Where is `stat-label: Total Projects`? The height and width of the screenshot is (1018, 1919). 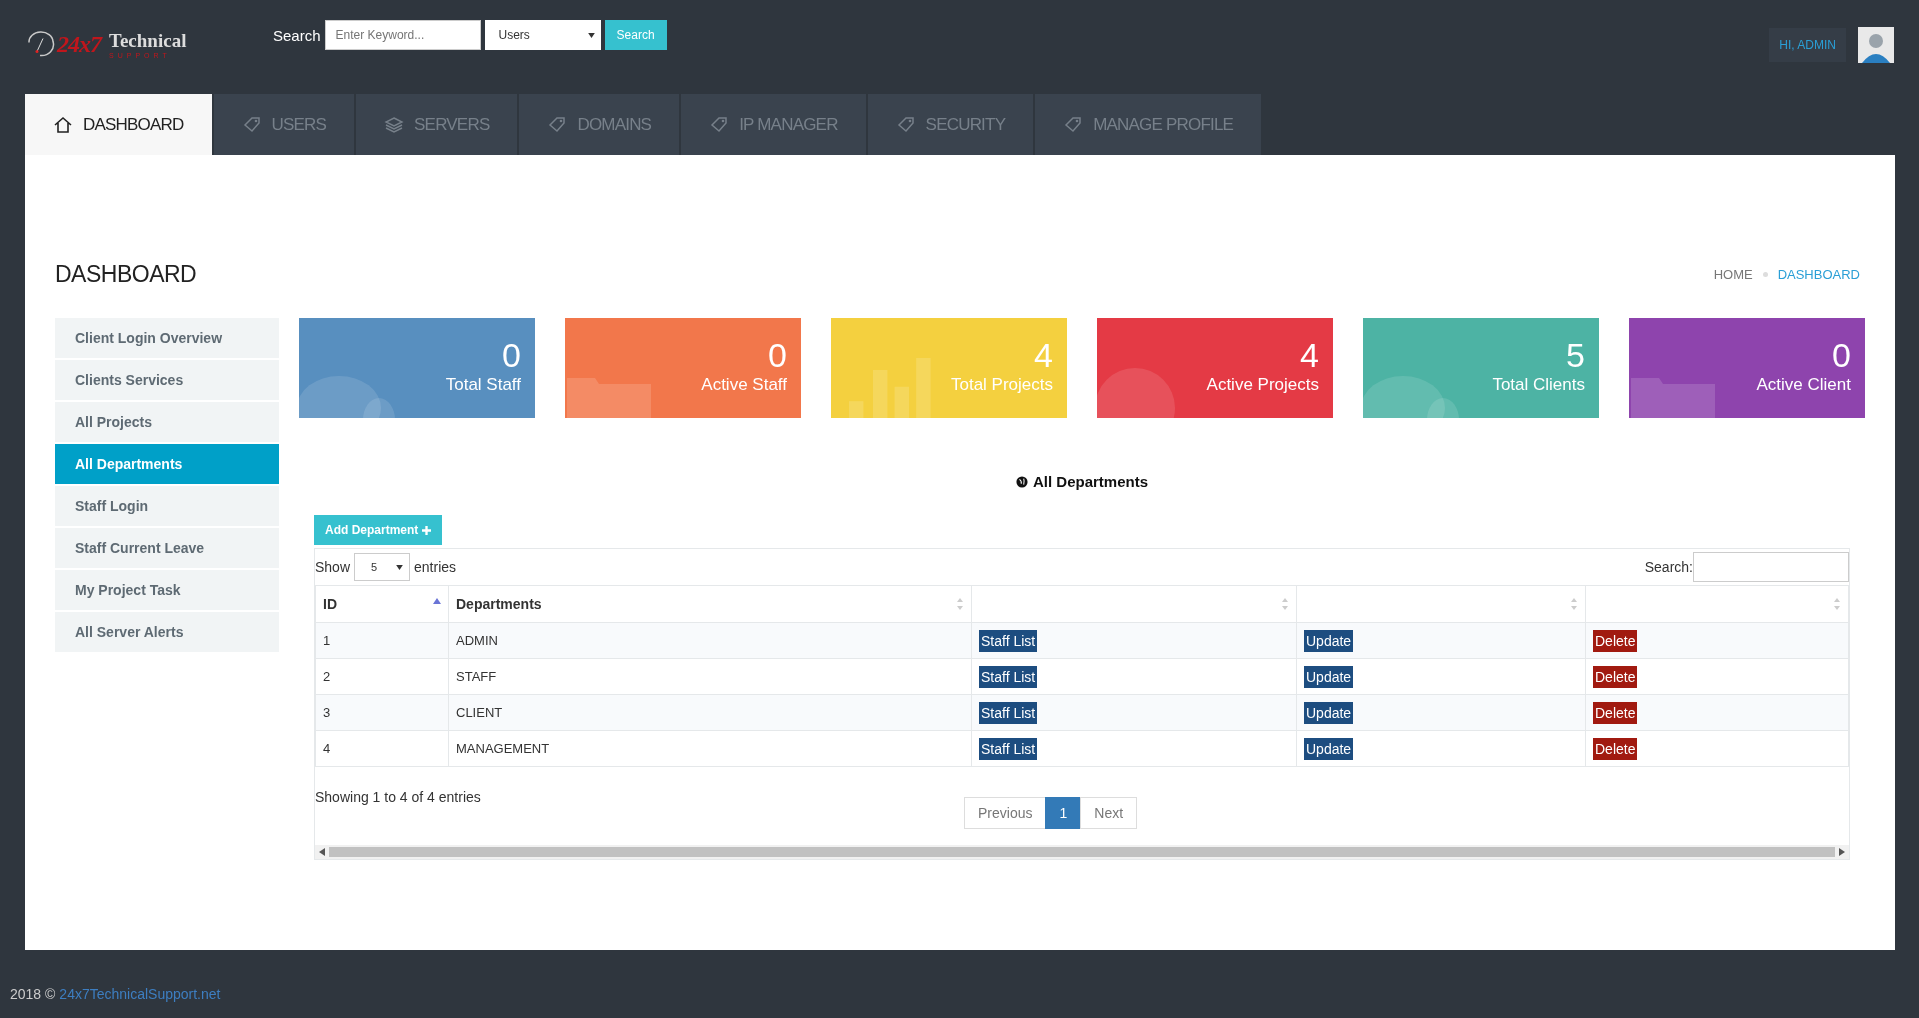
stat-label: Total Projects is located at coordinates (1001, 385).